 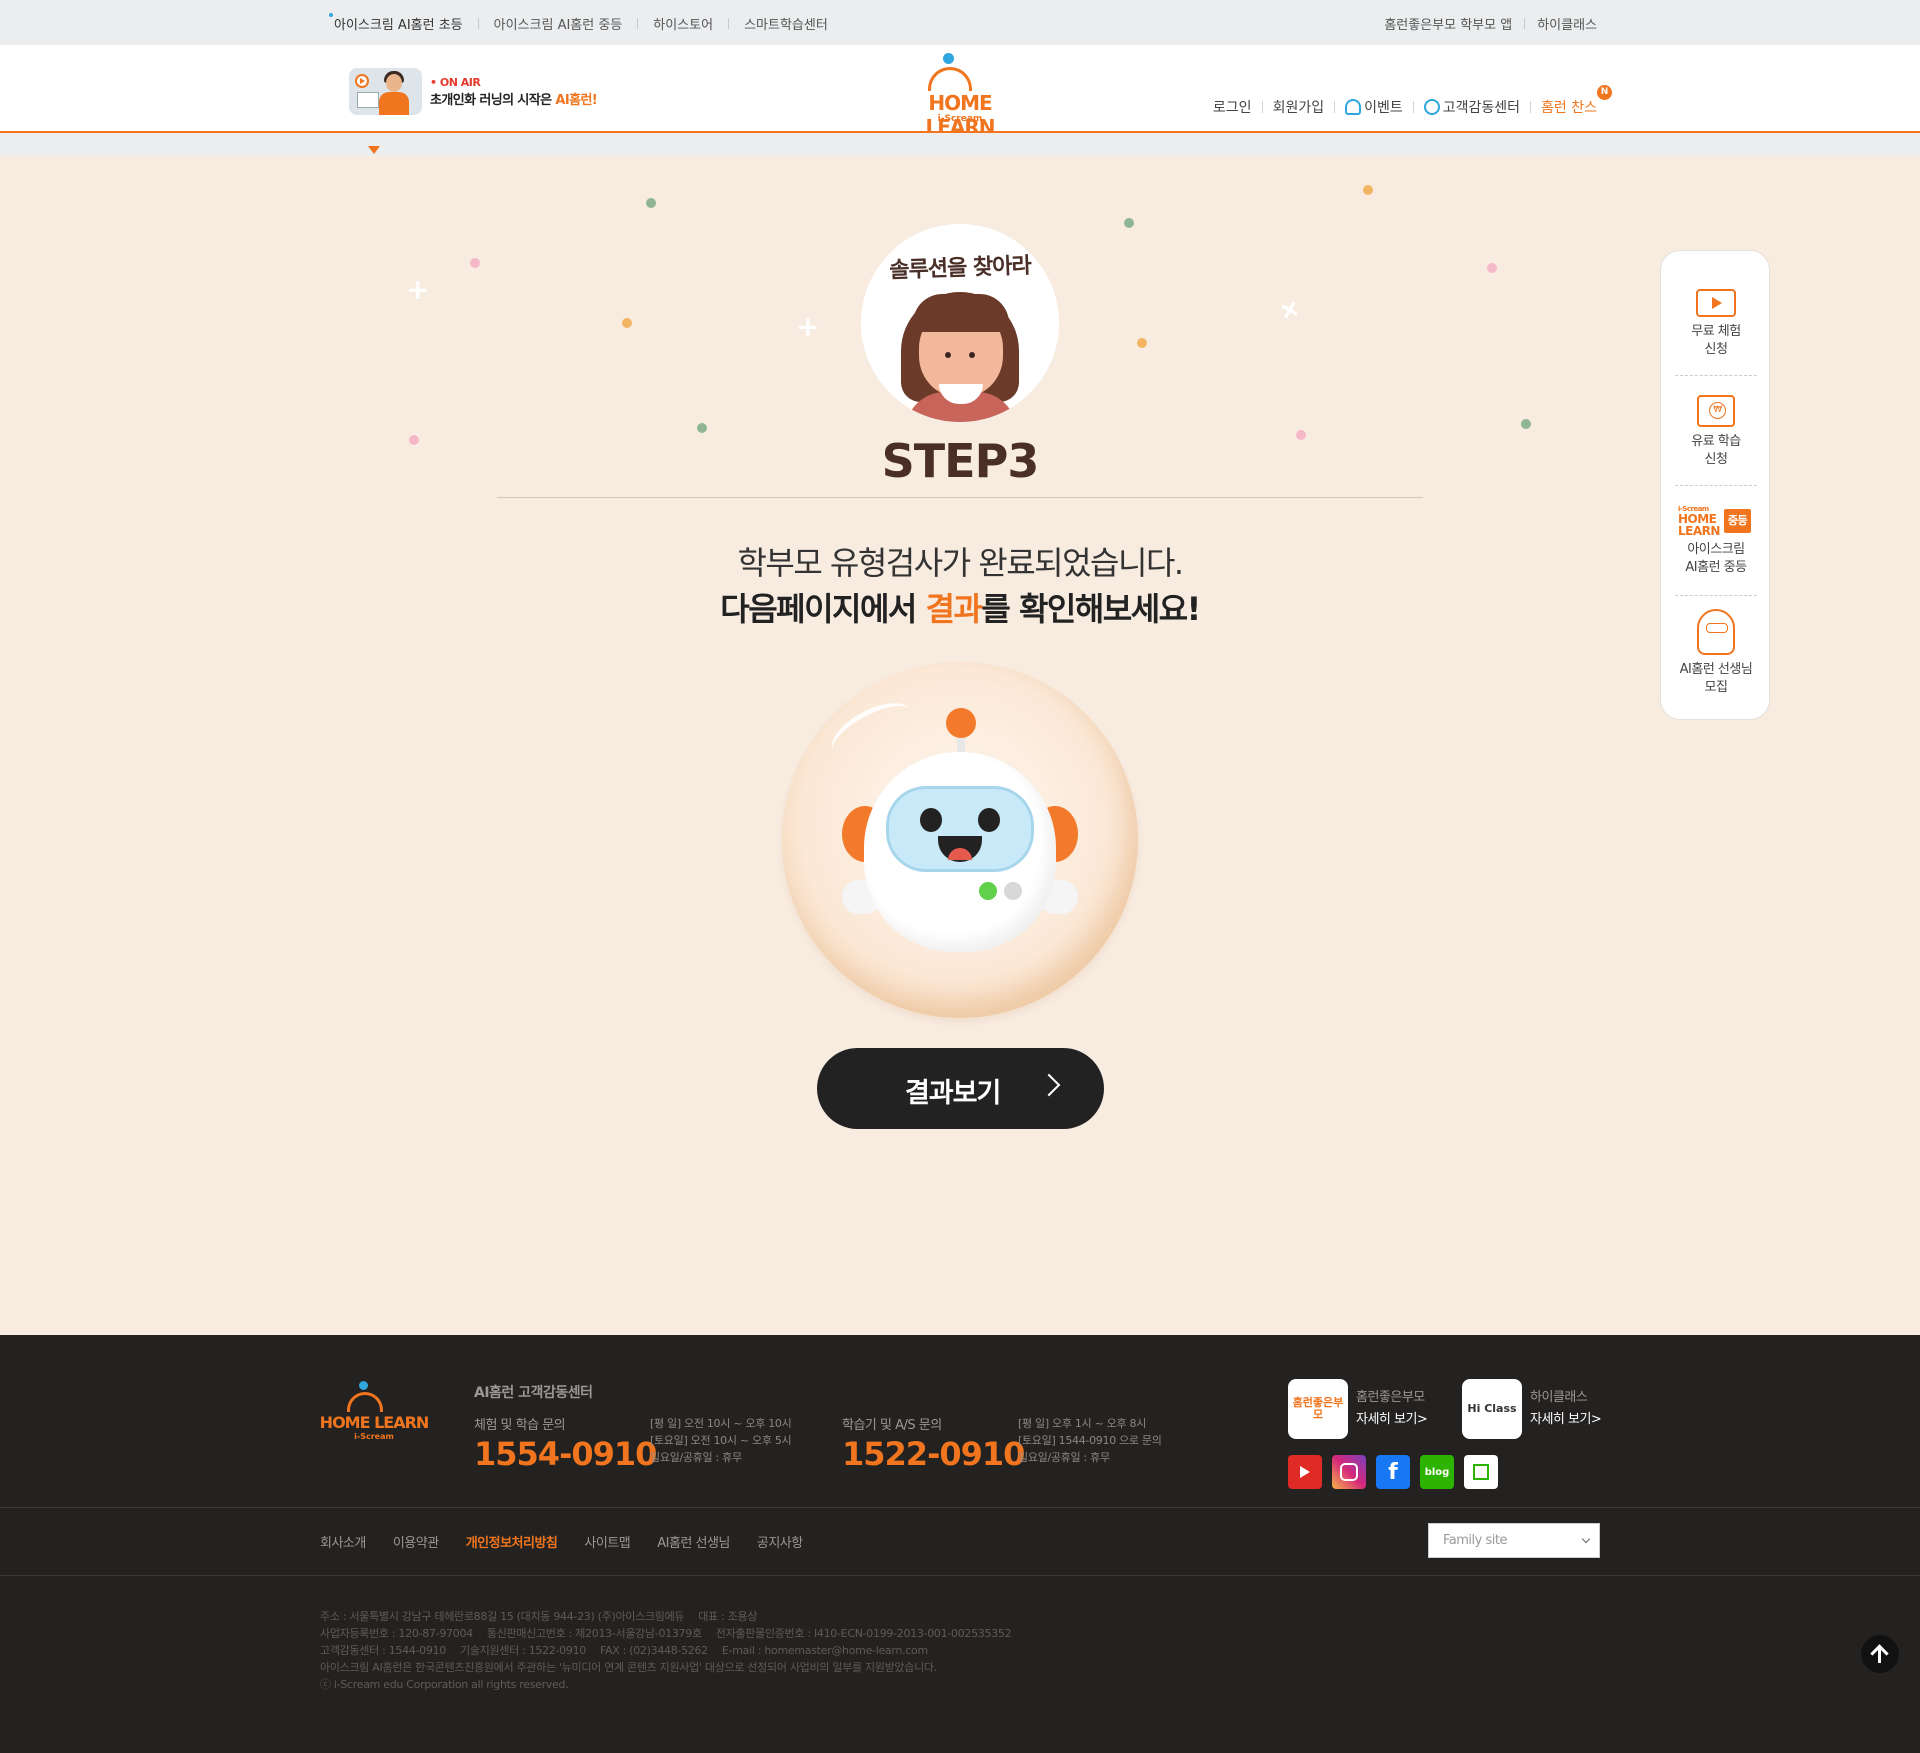 What do you see at coordinates (1567, 23) in the screenshot?
I see `link-hiclass: 하이클래스` at bounding box center [1567, 23].